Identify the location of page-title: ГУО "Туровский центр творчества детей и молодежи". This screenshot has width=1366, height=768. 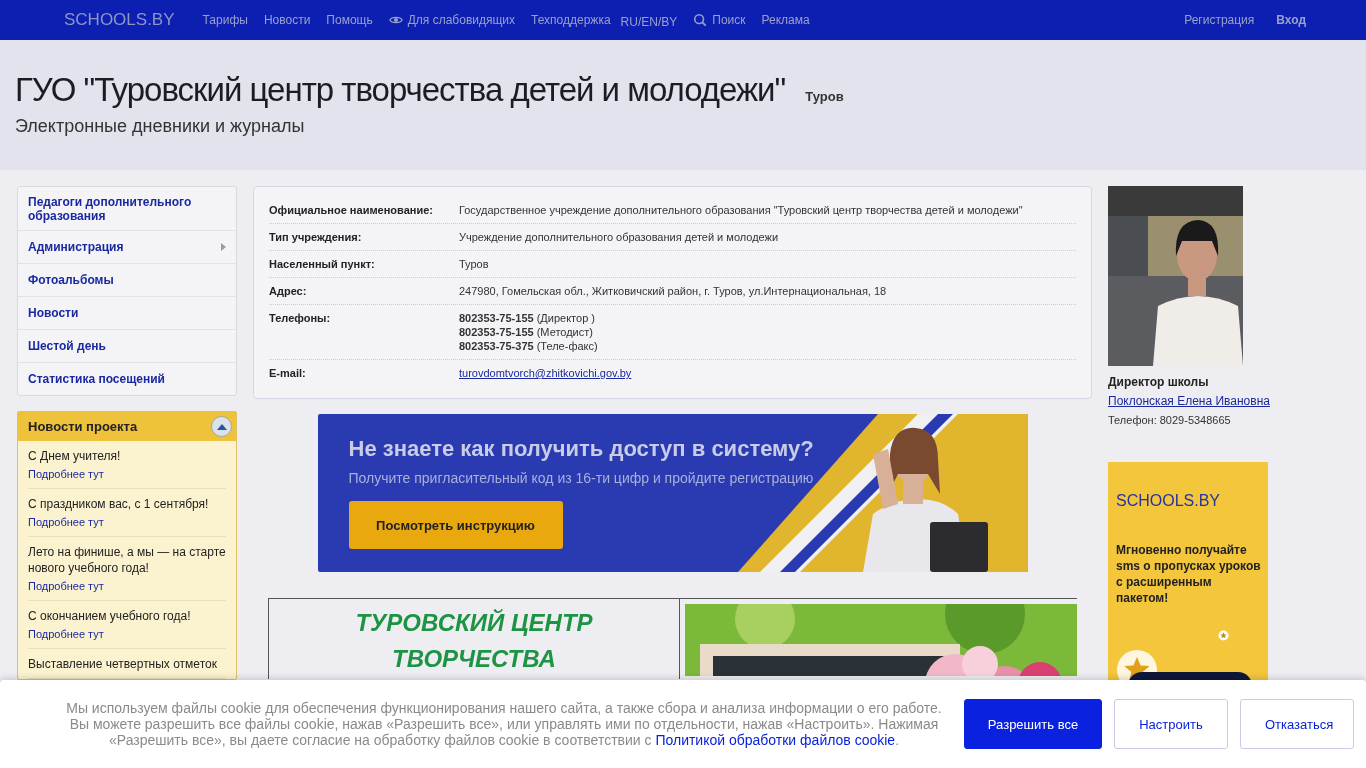
(400, 90).